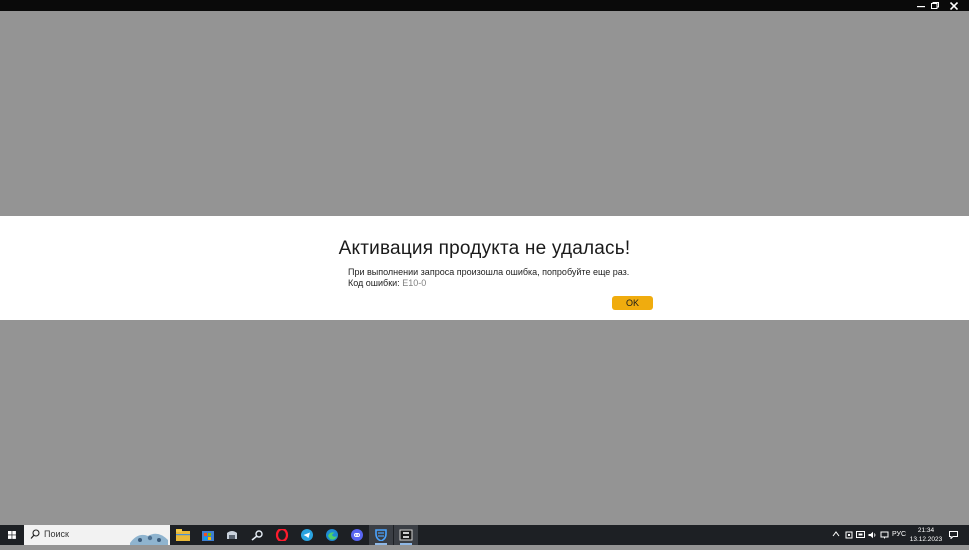  Describe the element at coordinates (632, 303) in the screenshot. I see `ok-button: OK` at that location.